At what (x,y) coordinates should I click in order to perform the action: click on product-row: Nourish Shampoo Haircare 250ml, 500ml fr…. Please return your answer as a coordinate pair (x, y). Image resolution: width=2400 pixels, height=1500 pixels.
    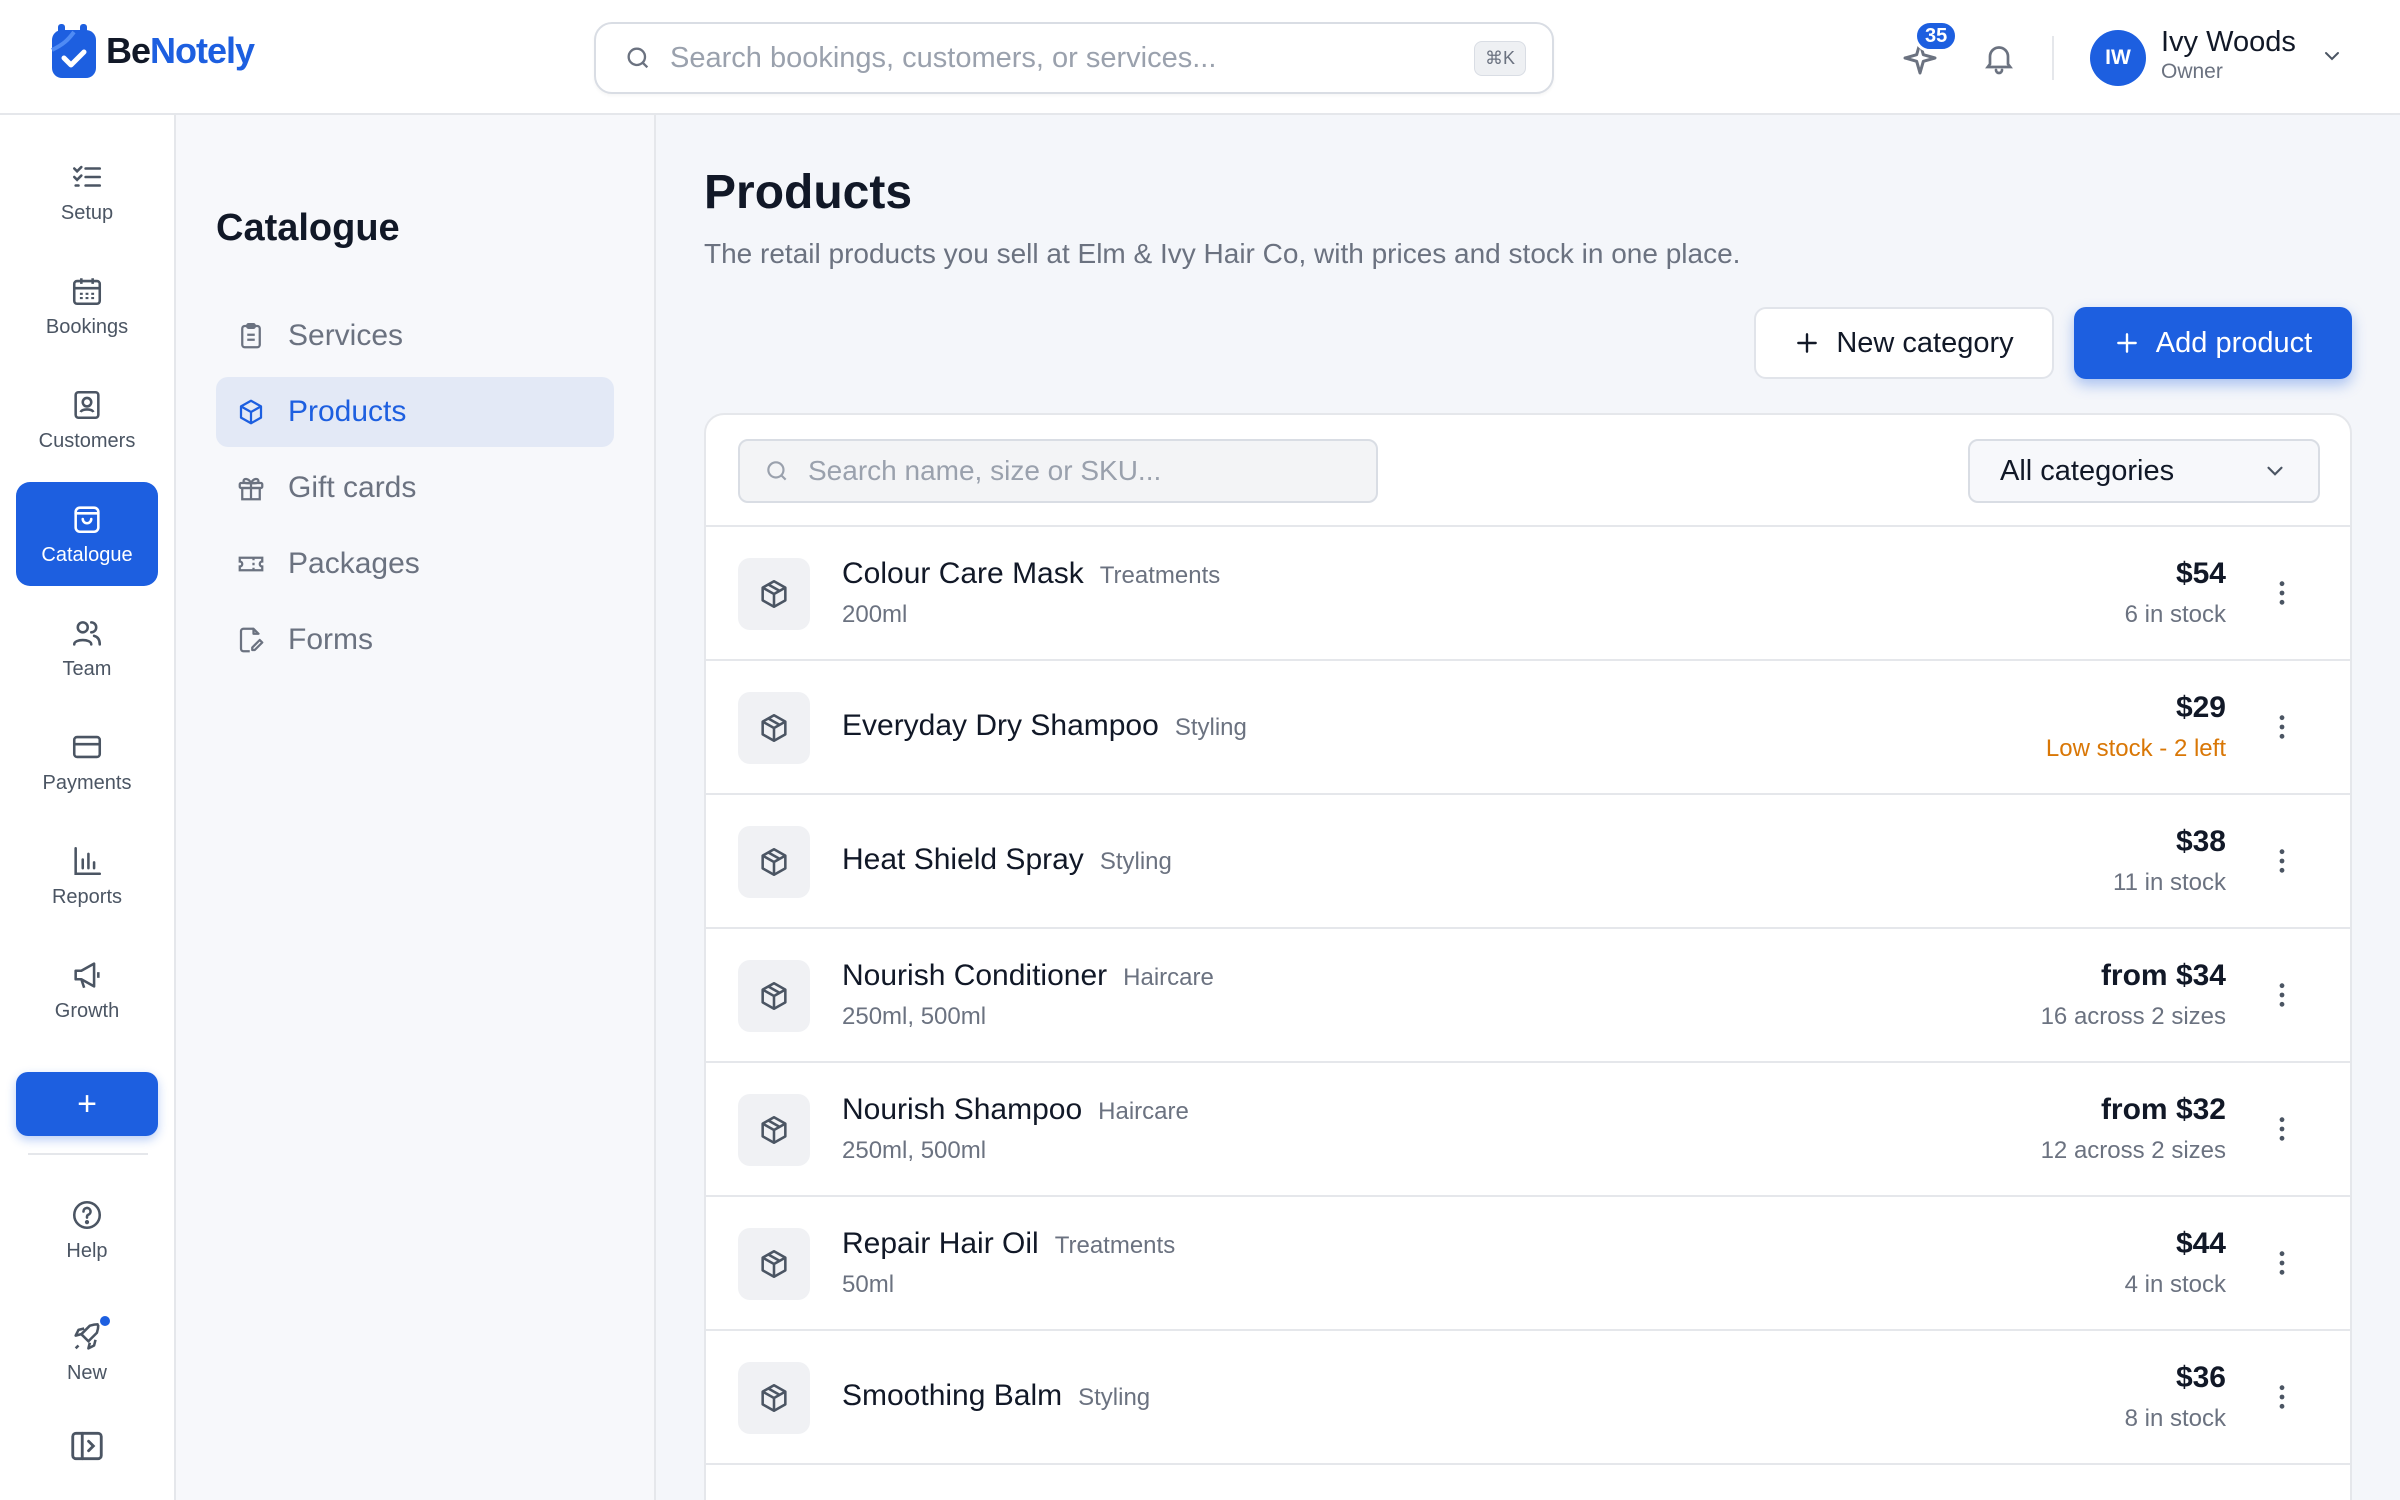
    Looking at the image, I should click on (1528, 1130).